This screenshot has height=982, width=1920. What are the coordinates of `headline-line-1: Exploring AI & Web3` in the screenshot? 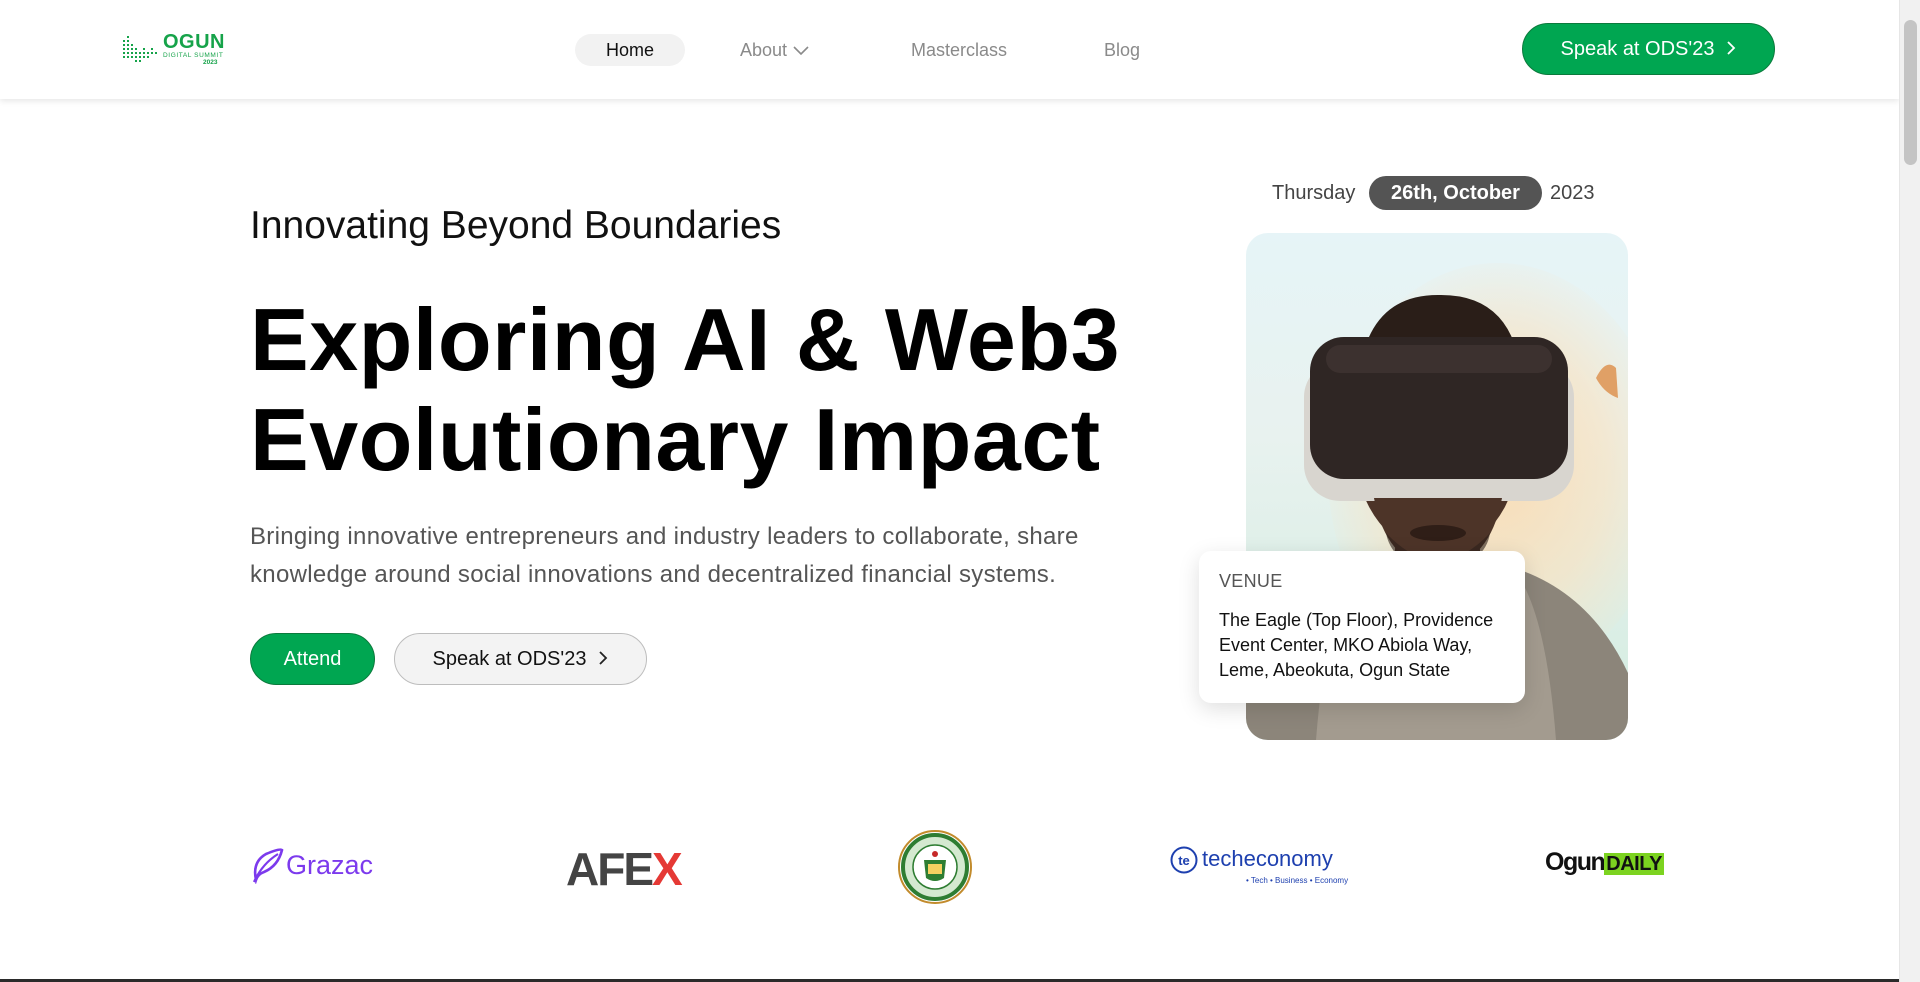 It's located at (685, 339).